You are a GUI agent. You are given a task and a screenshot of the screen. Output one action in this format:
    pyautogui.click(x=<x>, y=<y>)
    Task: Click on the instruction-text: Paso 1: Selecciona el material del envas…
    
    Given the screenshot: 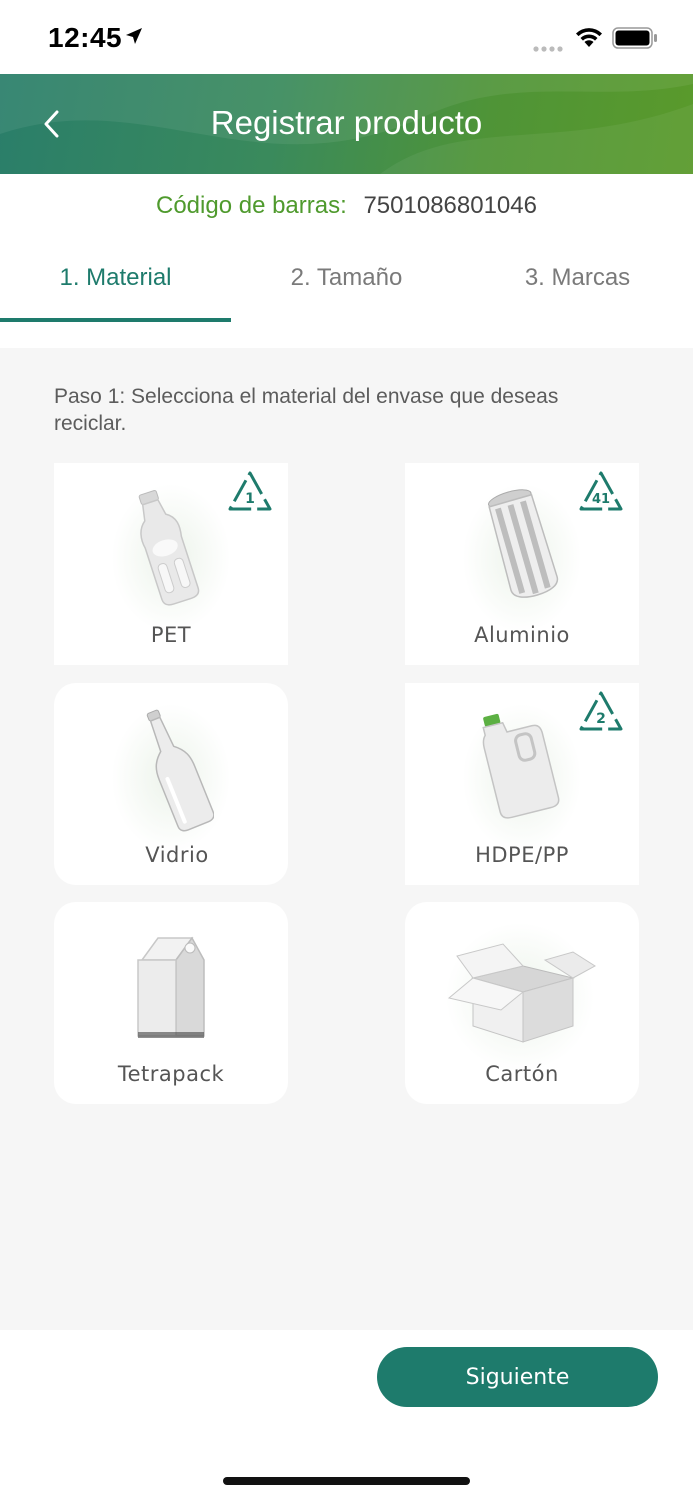 What is the action you would take?
    pyautogui.click(x=306, y=410)
    